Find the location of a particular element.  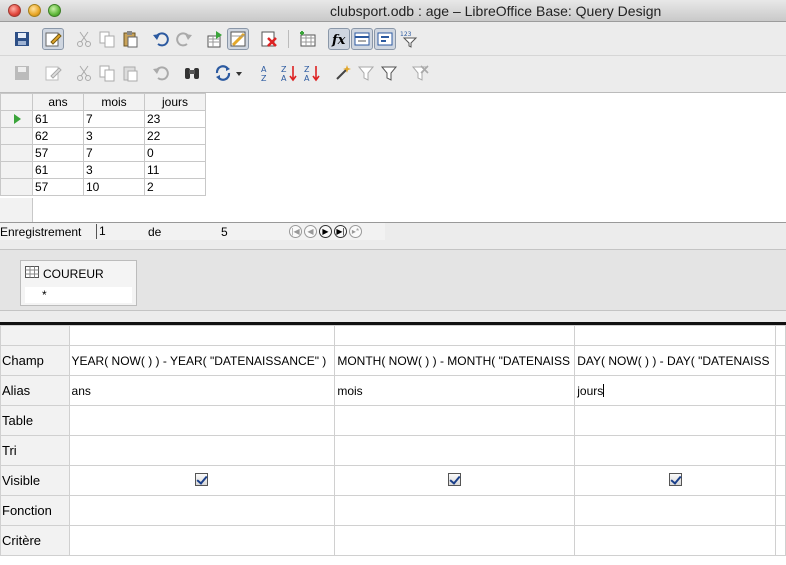

sort-icon: ZA is located at coordinates (312, 73).